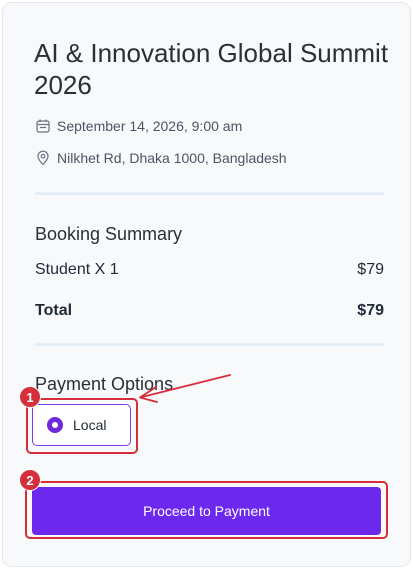 The width and height of the screenshot is (413, 569). What do you see at coordinates (185, 388) in the screenshot?
I see `annotation-arrow-icon` at bounding box center [185, 388].